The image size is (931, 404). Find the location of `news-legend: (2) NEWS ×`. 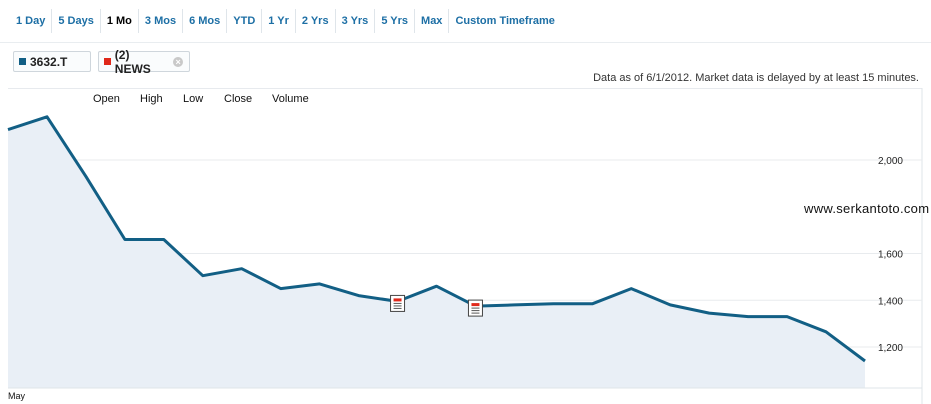

news-legend: (2) NEWS × is located at coordinates (144, 62).